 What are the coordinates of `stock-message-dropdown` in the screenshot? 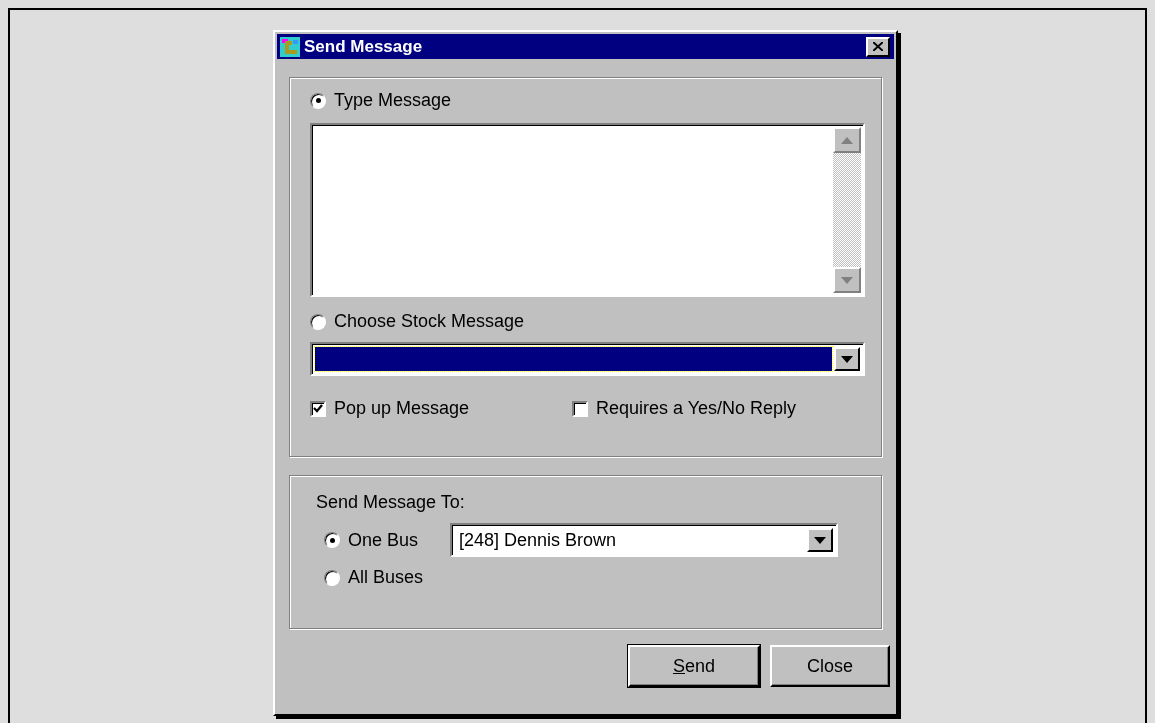 It's located at (587, 359).